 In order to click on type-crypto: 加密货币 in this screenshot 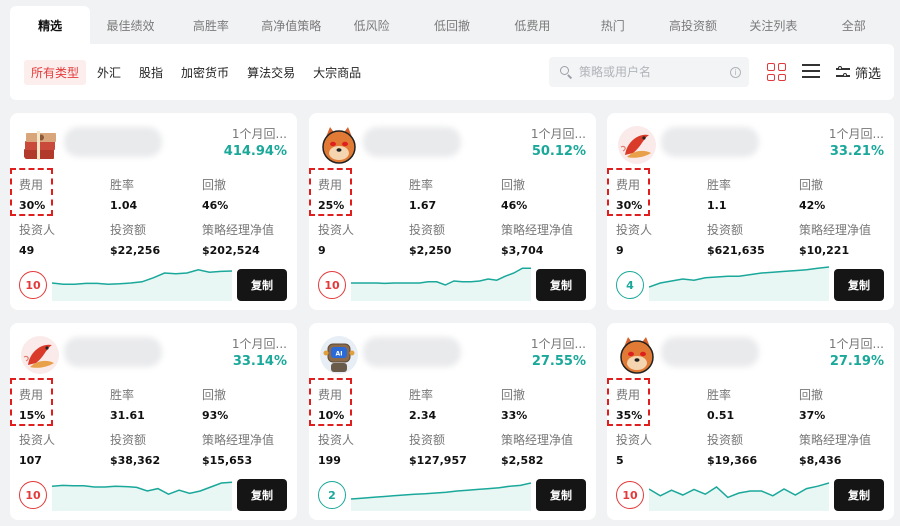, I will do `click(205, 72)`.